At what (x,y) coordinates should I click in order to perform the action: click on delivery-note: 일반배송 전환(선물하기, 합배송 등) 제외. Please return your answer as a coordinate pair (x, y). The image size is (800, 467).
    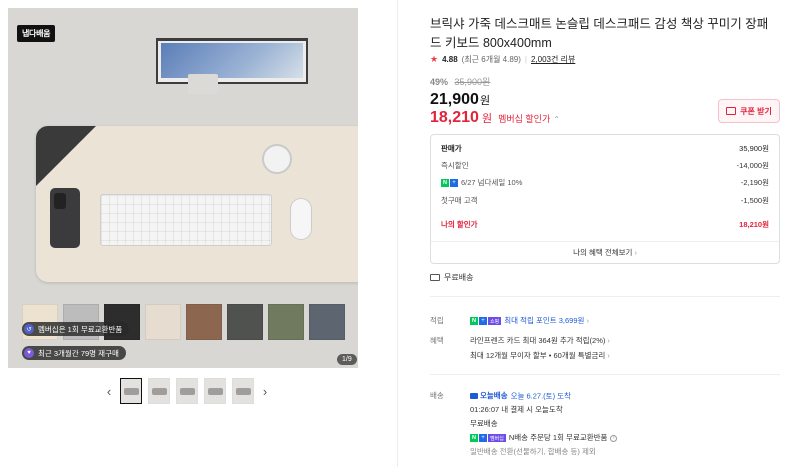
    Looking at the image, I should click on (533, 451).